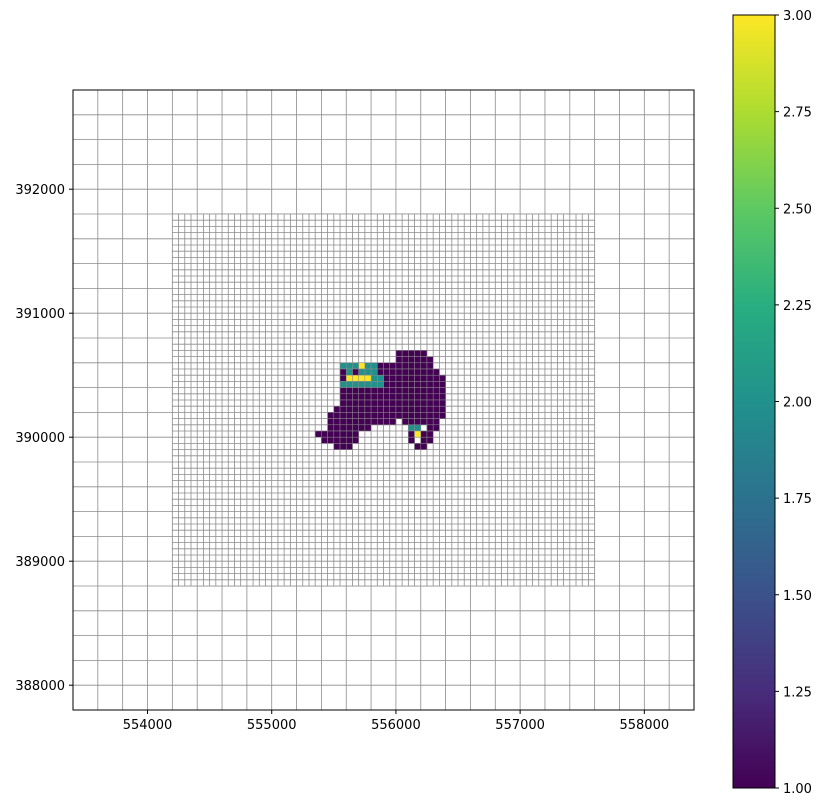 The image size is (820, 803). Describe the element at coordinates (797, 16) in the screenshot. I see `colorbar-tick-label: 3.00` at that location.